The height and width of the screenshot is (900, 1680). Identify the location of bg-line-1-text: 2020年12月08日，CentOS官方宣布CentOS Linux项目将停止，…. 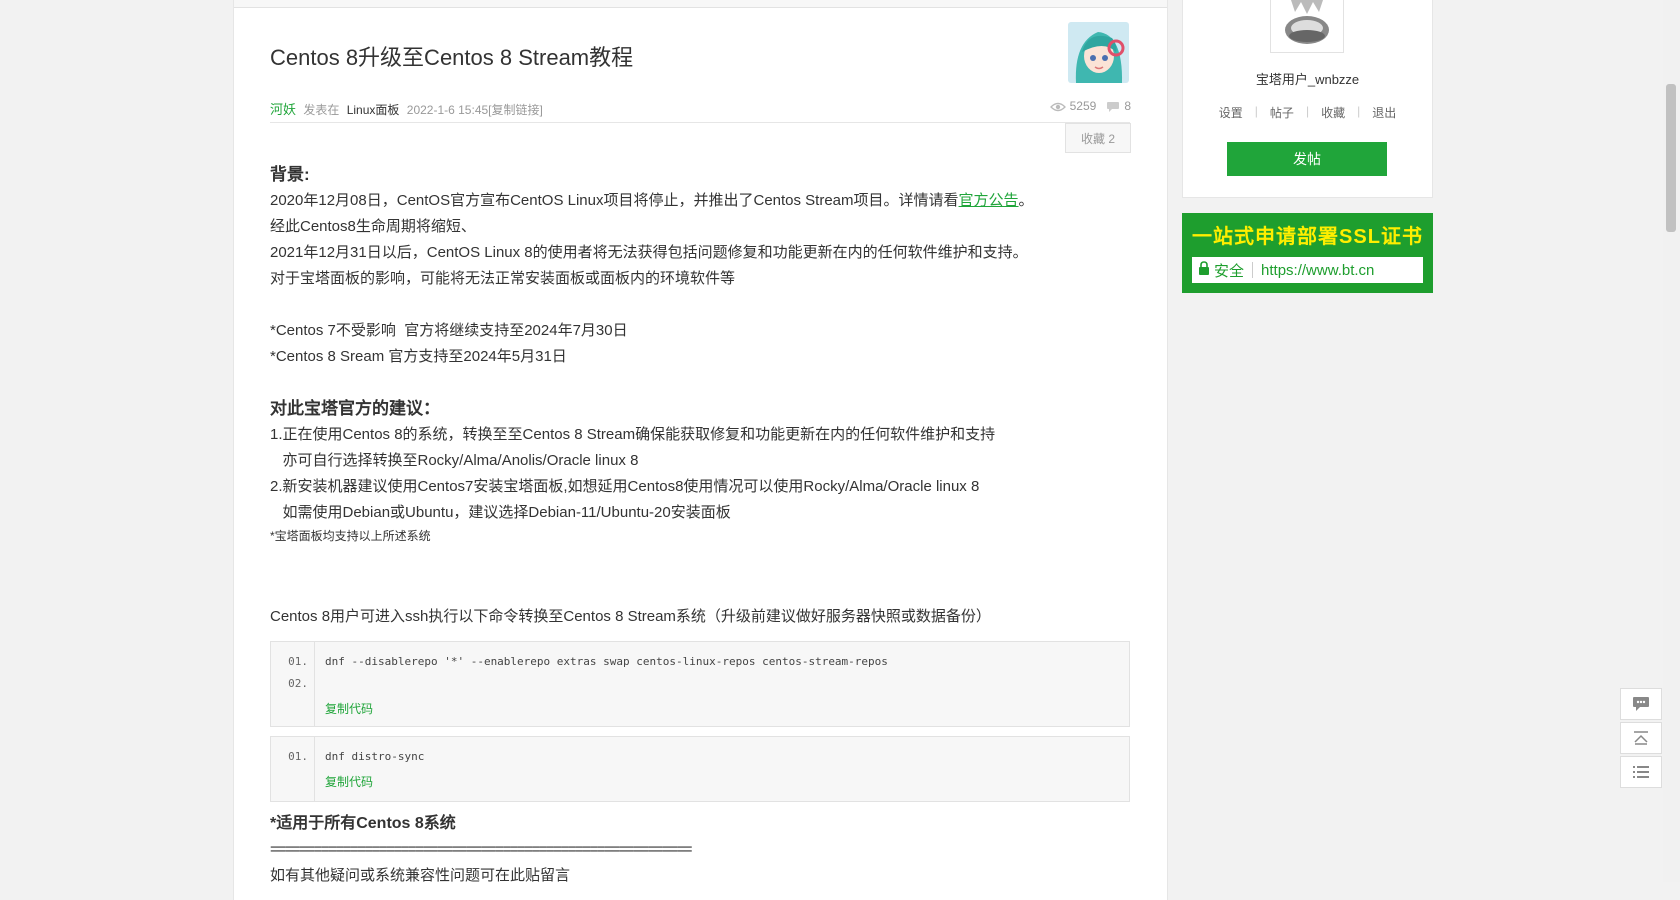
(614, 200).